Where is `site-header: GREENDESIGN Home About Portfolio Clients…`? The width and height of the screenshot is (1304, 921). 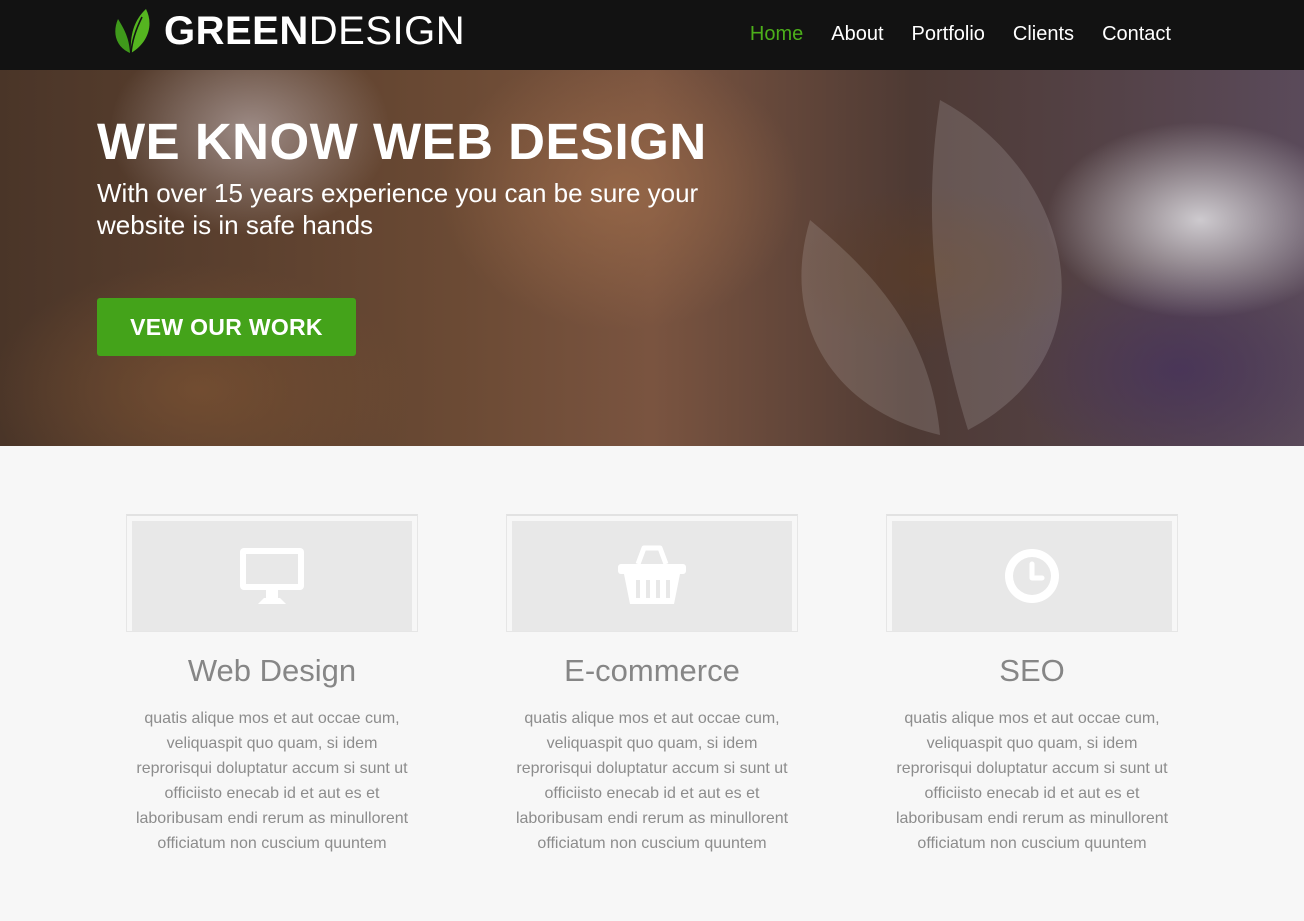 site-header: GREENDESIGN Home About Portfolio Clients… is located at coordinates (652, 35).